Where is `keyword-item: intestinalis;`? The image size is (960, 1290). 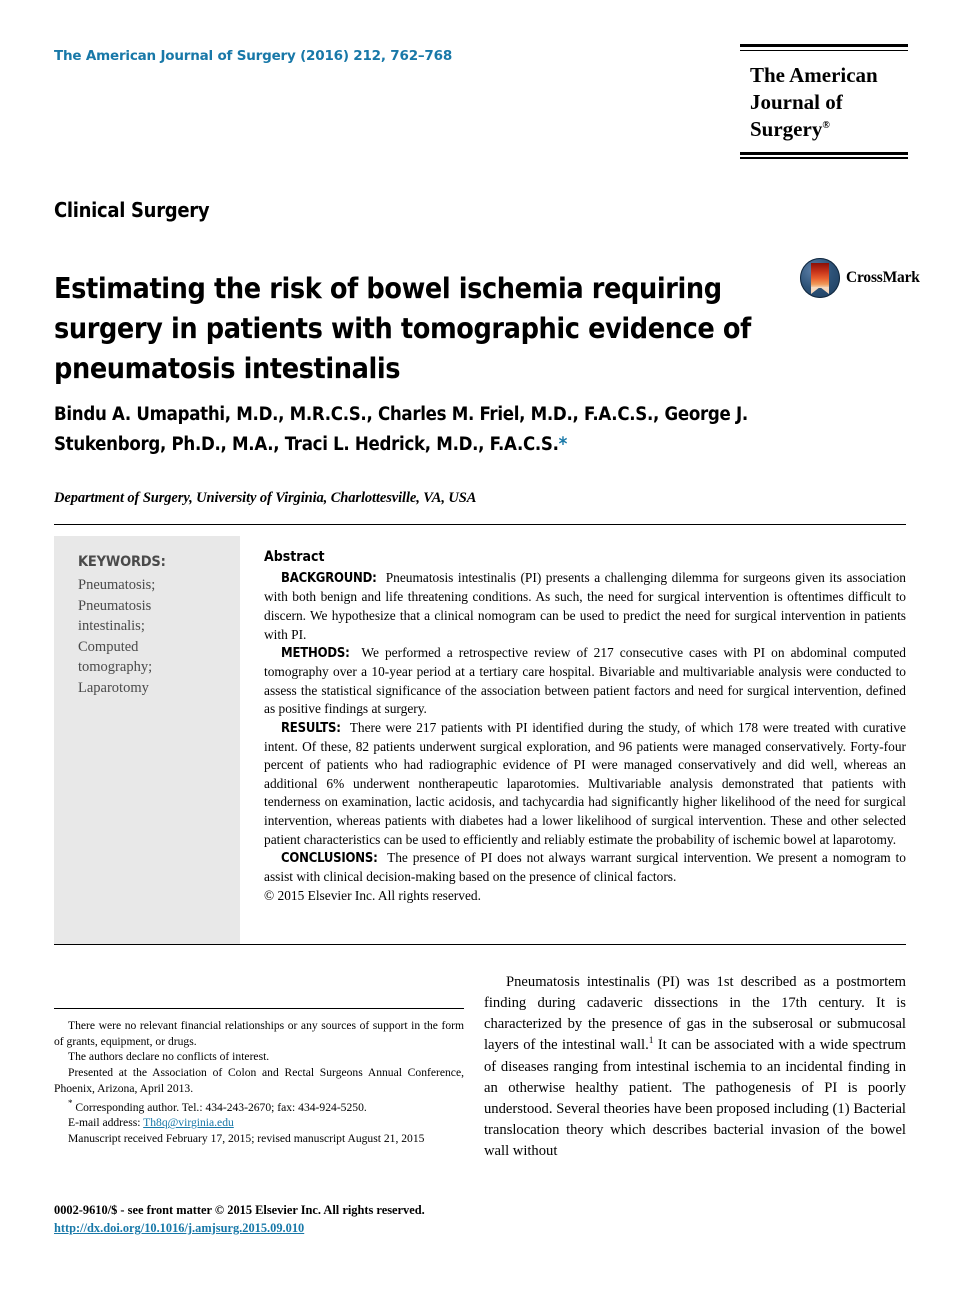 keyword-item: intestinalis; is located at coordinates (111, 626).